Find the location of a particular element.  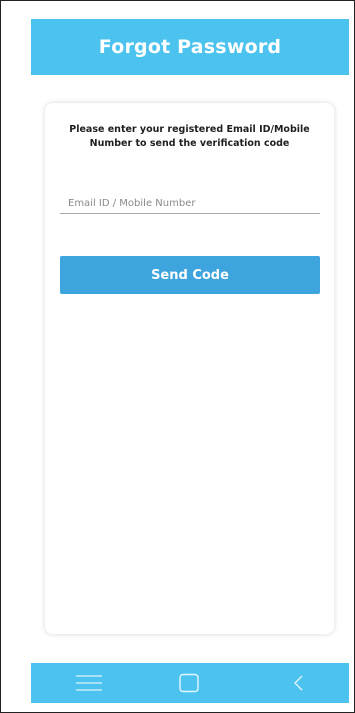

send-code-button: Send Code is located at coordinates (190, 275).